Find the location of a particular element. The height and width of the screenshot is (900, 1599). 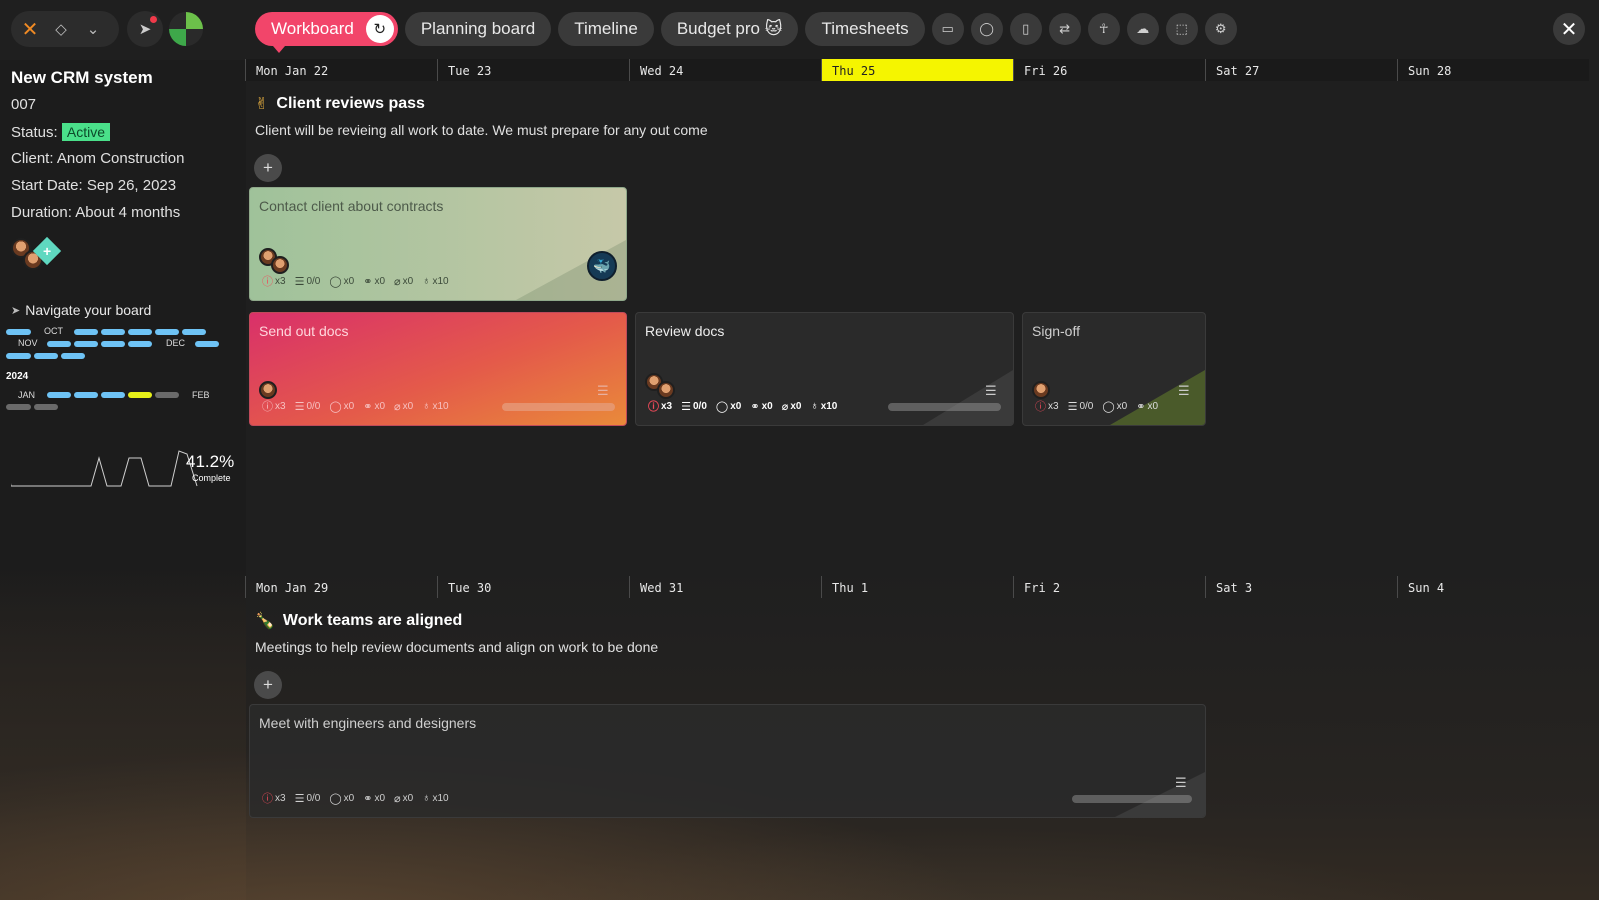

tab-timesheets: Timesheets is located at coordinates (865, 29).